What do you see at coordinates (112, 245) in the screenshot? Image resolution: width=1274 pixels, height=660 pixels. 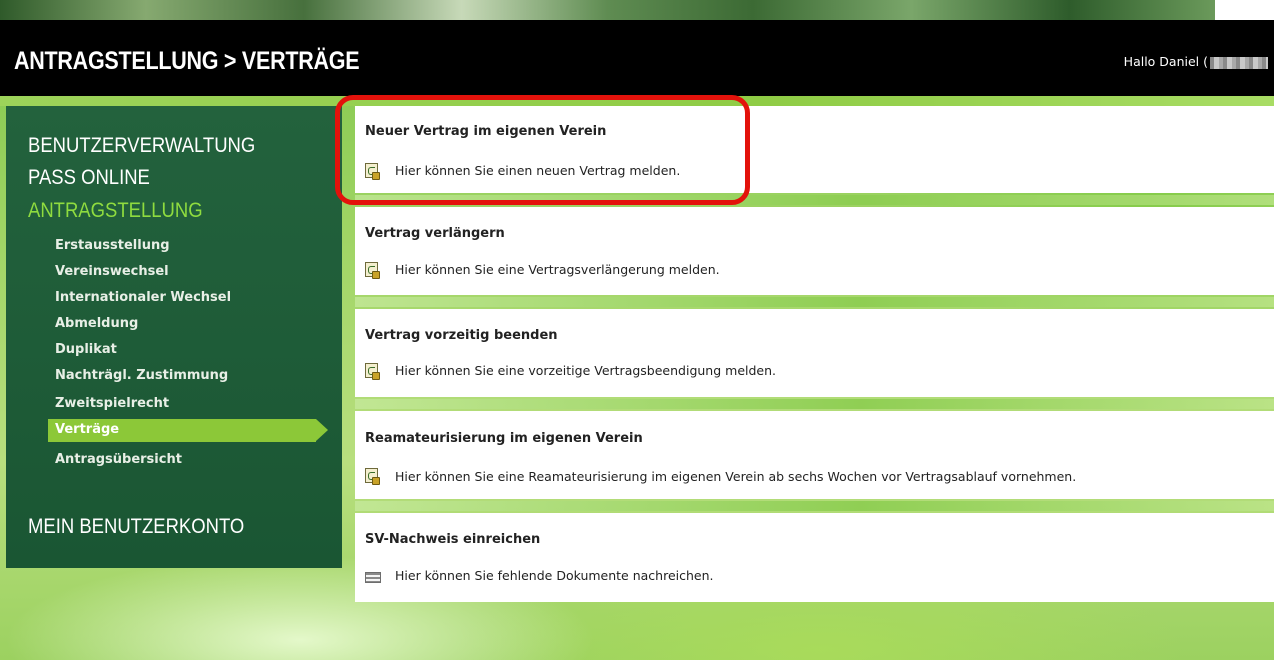 I see `sidebar-subitem-erstausstellung: Erstausstellung` at bounding box center [112, 245].